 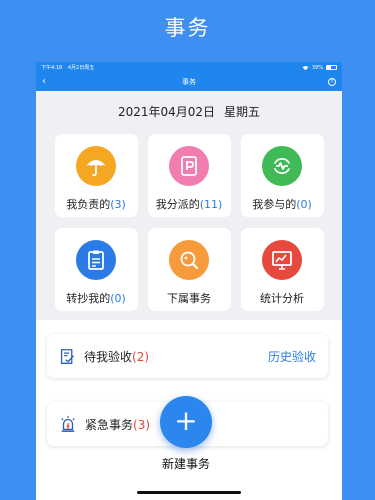 What do you see at coordinates (187, 28) in the screenshot?
I see `banner-title: 事务` at bounding box center [187, 28].